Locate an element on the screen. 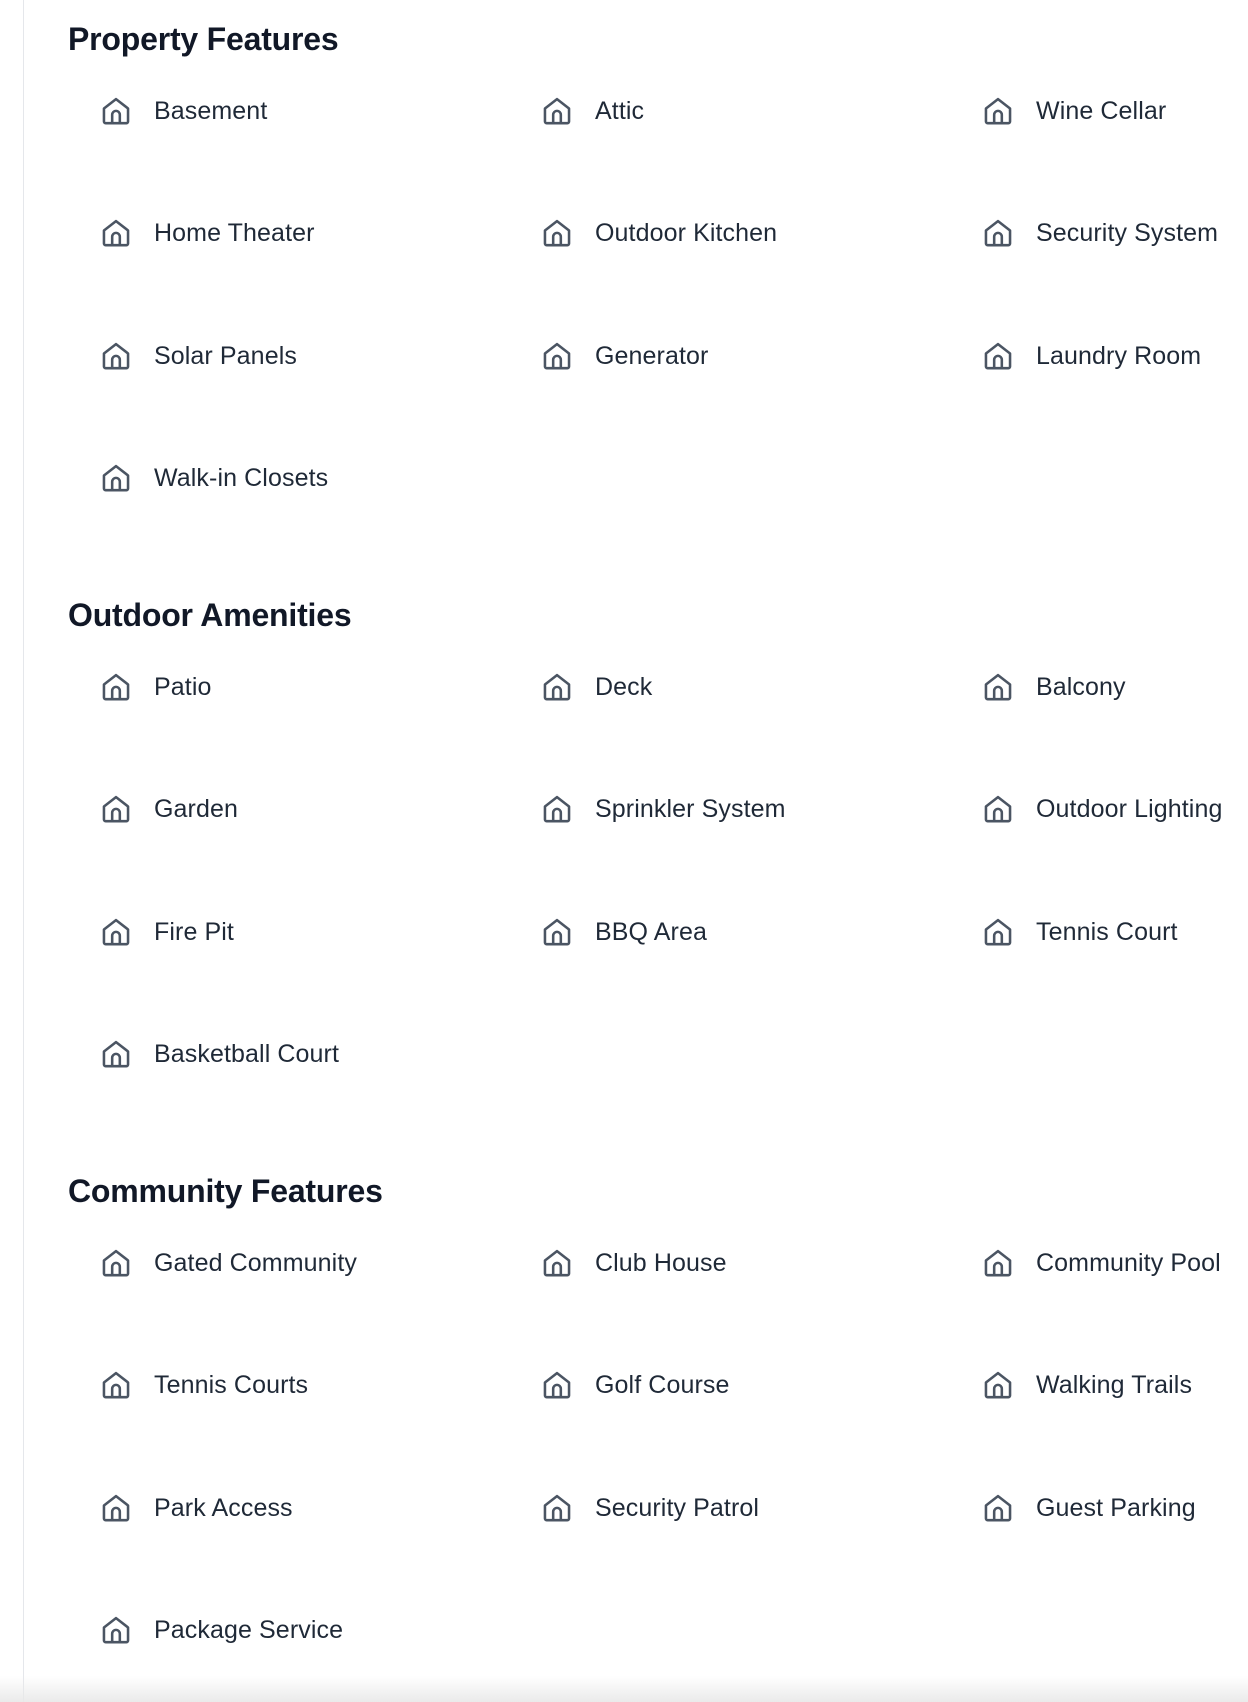 The width and height of the screenshot is (1248, 1702). feature-item-package-service: Package Service is located at coordinates (220, 1630).